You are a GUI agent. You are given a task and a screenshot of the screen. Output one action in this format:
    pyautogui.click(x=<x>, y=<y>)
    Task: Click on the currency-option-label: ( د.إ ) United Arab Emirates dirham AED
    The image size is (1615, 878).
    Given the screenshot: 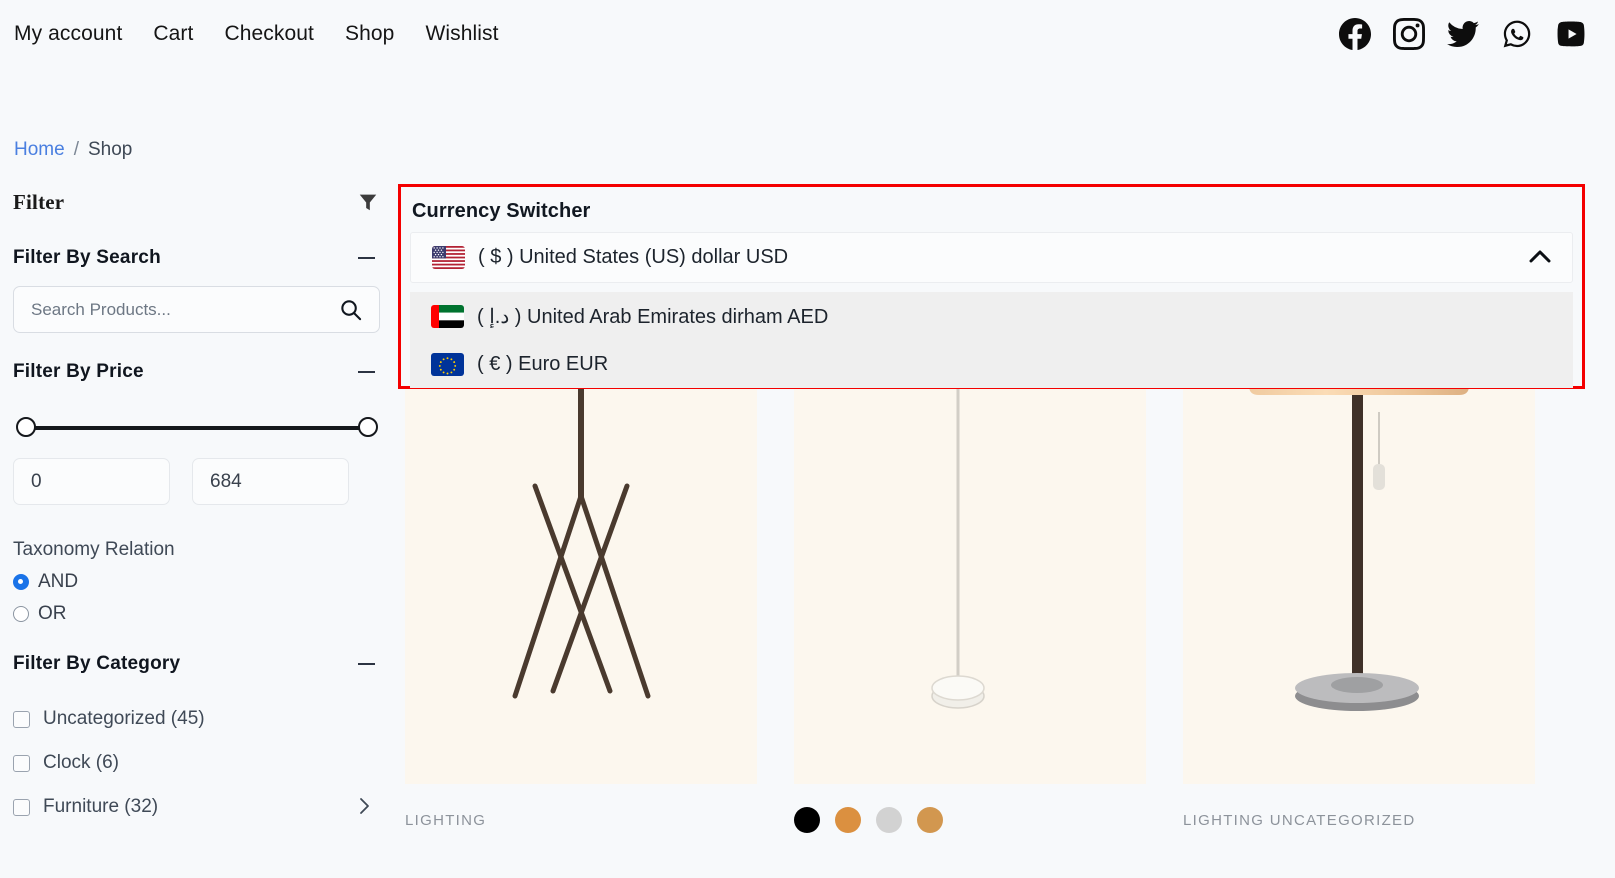 What is the action you would take?
    pyautogui.click(x=653, y=316)
    